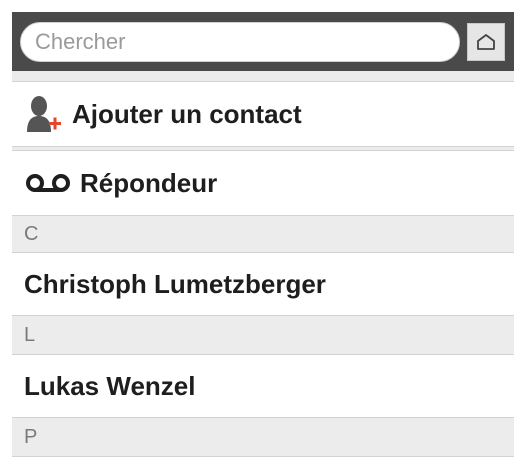  What do you see at coordinates (175, 283) in the screenshot?
I see `contact-name: Christoph Lumetzberger` at bounding box center [175, 283].